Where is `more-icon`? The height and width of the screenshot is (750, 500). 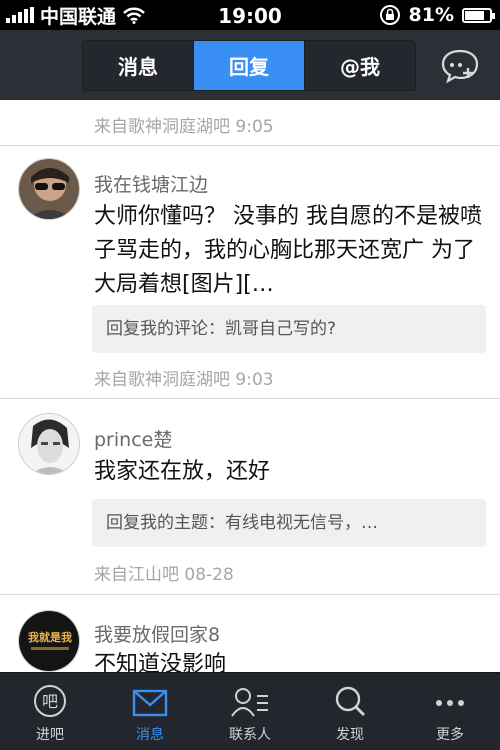
more-icon is located at coordinates (450, 703).